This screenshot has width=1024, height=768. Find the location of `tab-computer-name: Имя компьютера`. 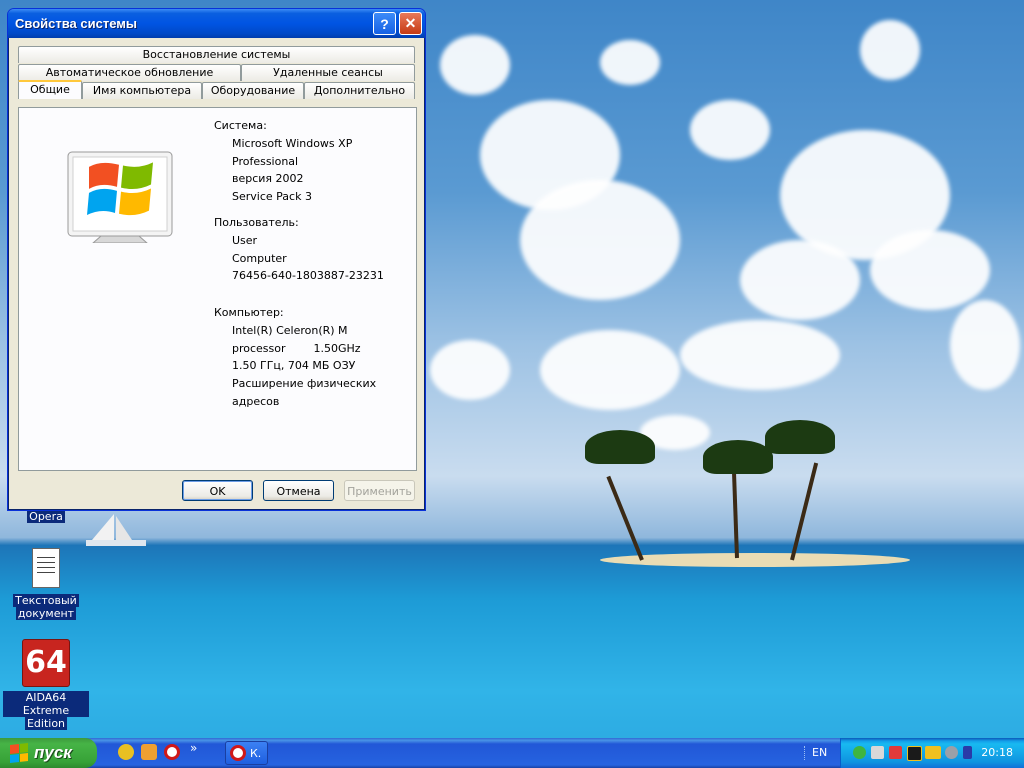

tab-computer-name: Имя компьютера is located at coordinates (142, 90).